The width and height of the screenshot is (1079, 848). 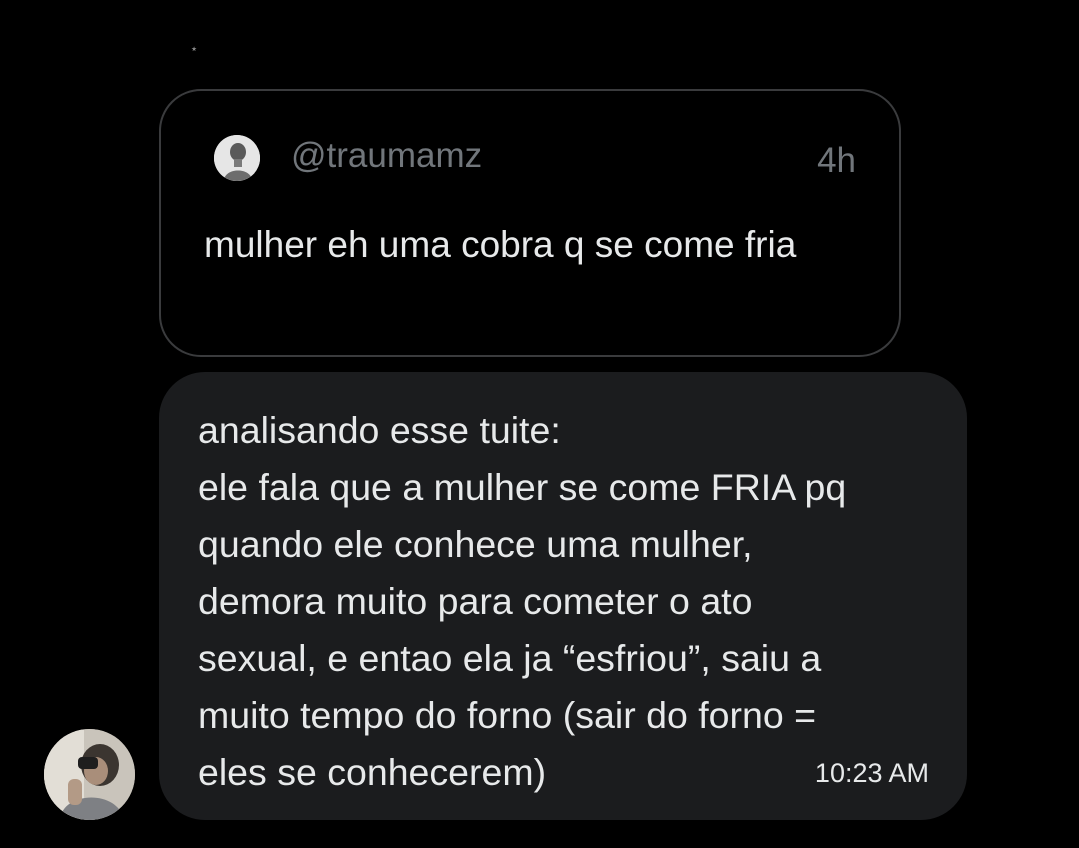 What do you see at coordinates (500, 244) in the screenshot?
I see `quoted-post-text: mulher eh uma cobra q se come fria` at bounding box center [500, 244].